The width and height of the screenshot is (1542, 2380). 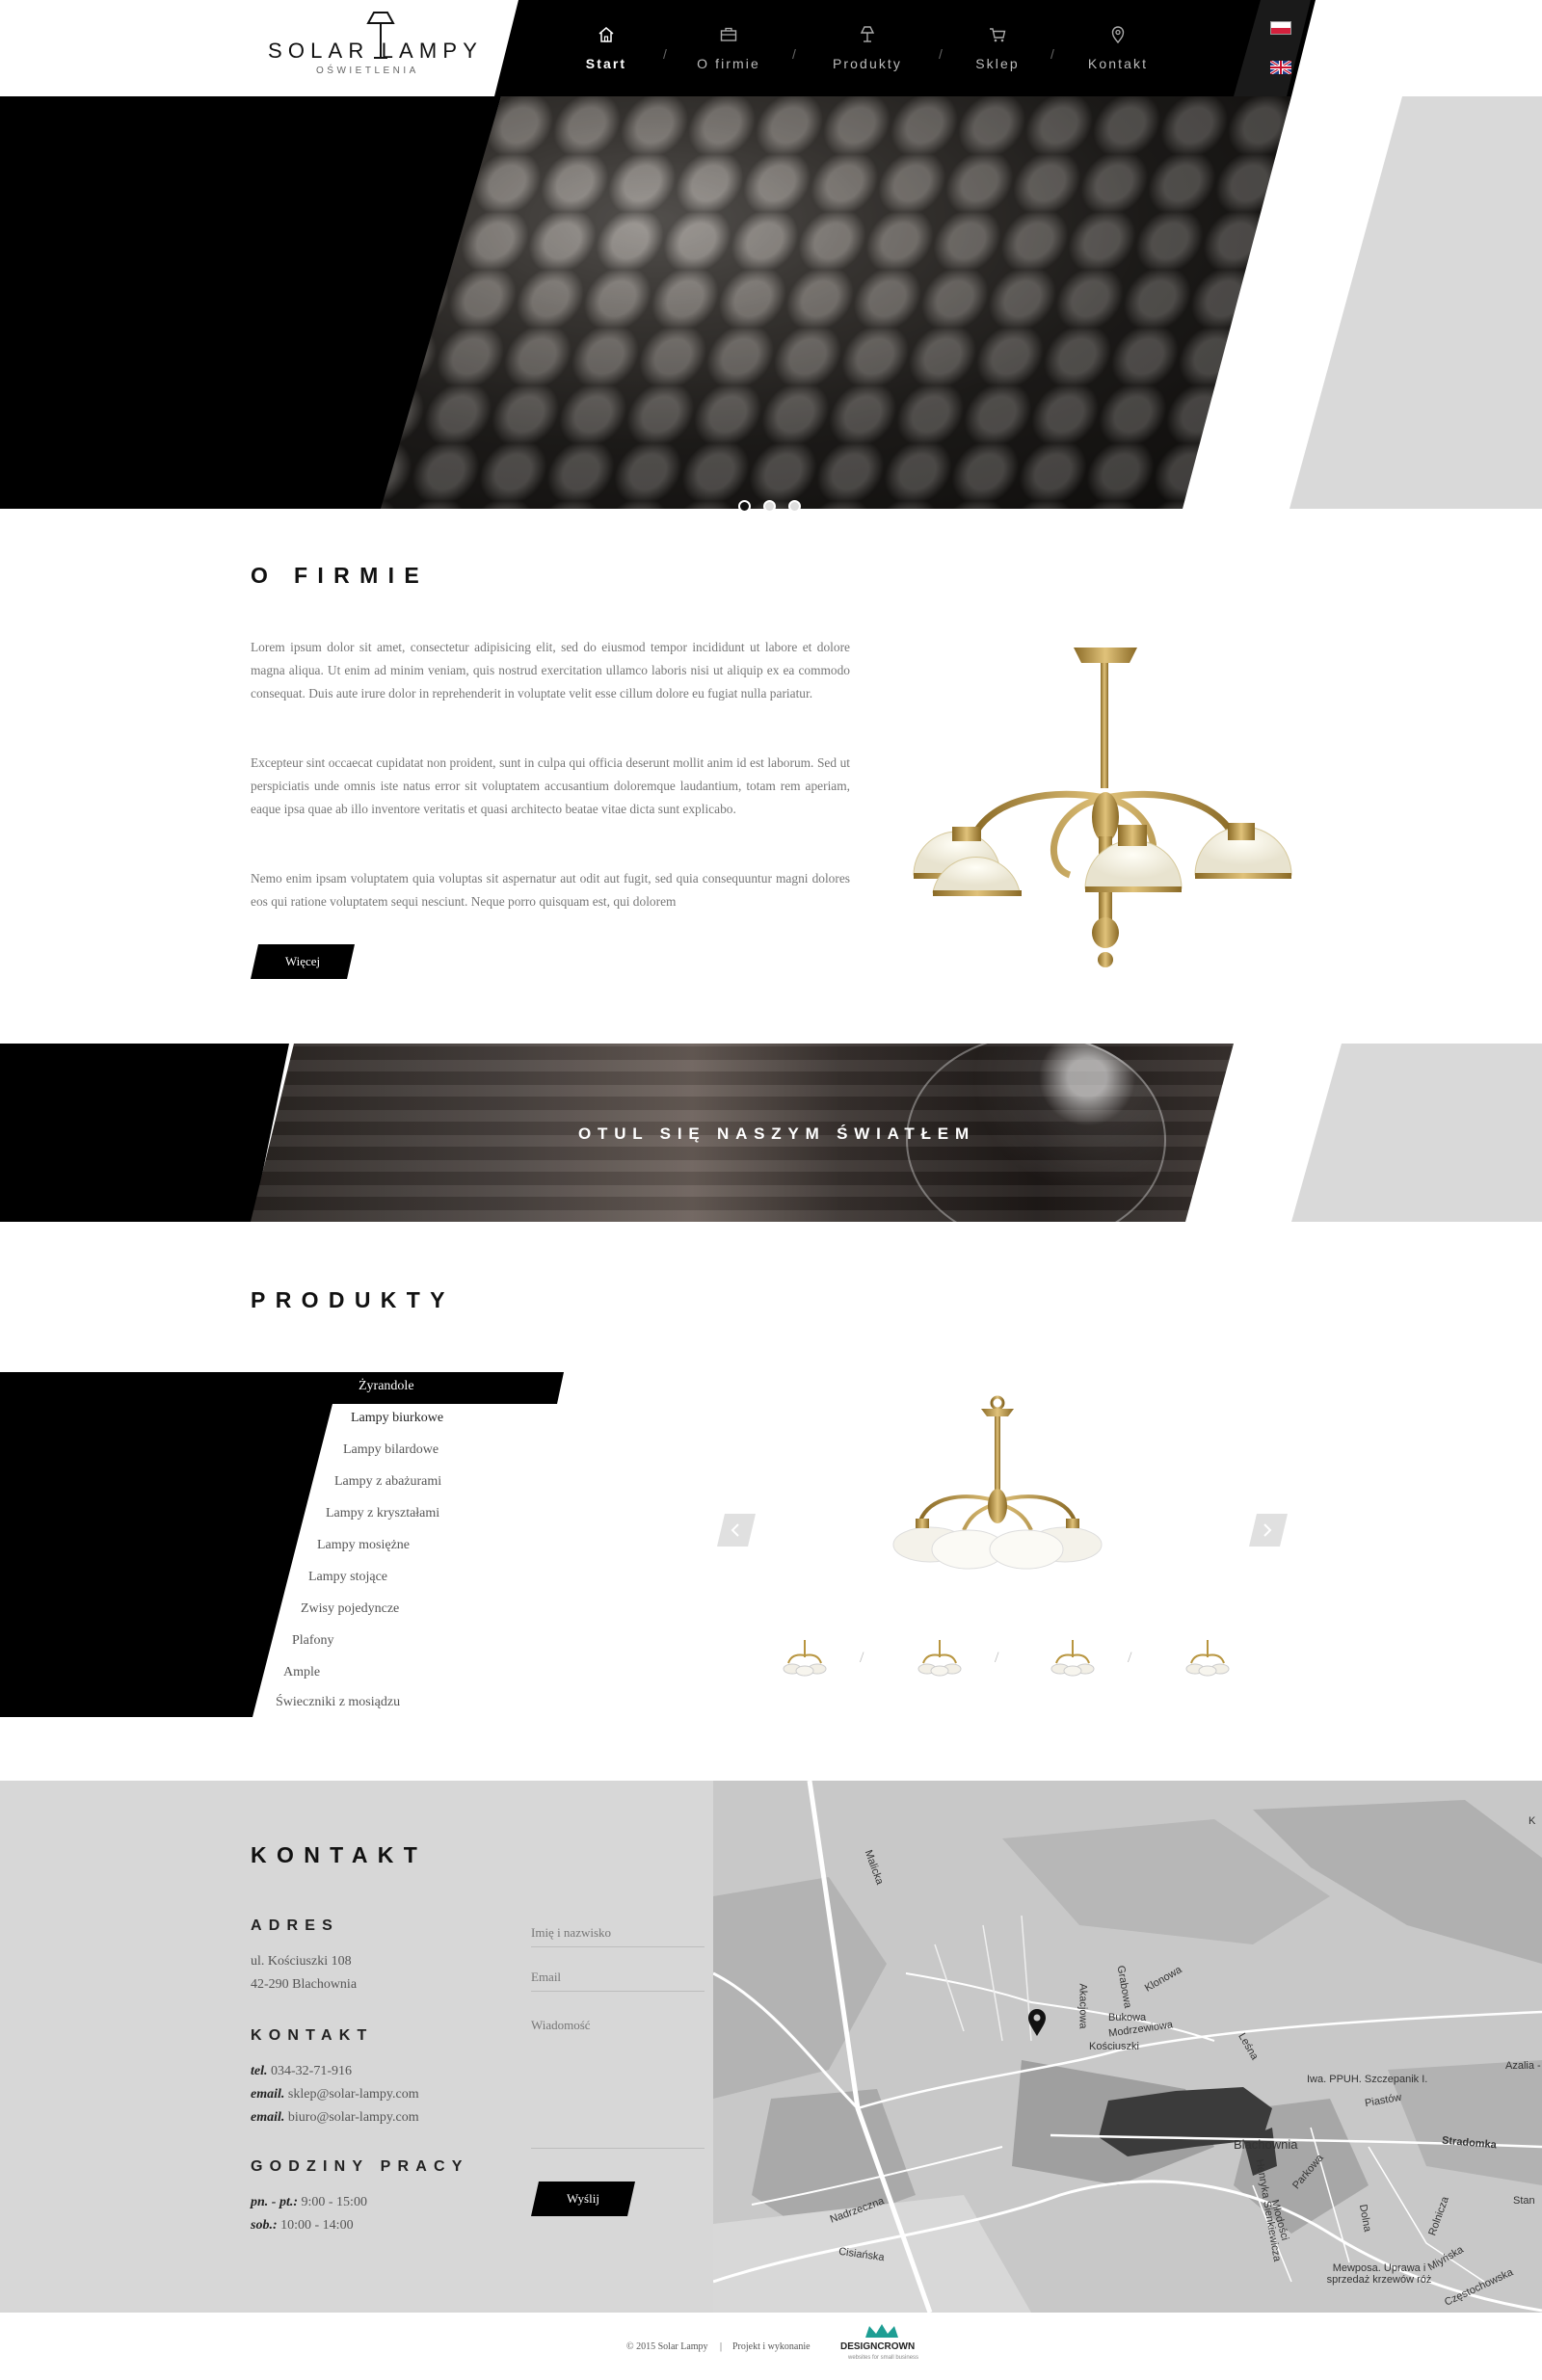 What do you see at coordinates (301, 1962) in the screenshot?
I see `address-line-1: ul. Kościuszki 108` at bounding box center [301, 1962].